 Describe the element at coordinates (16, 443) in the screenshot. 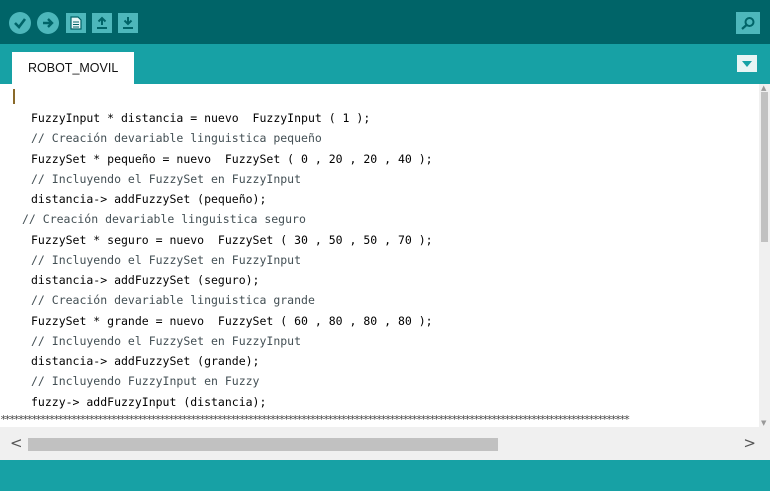

I see `scroll-left-icon: <` at that location.